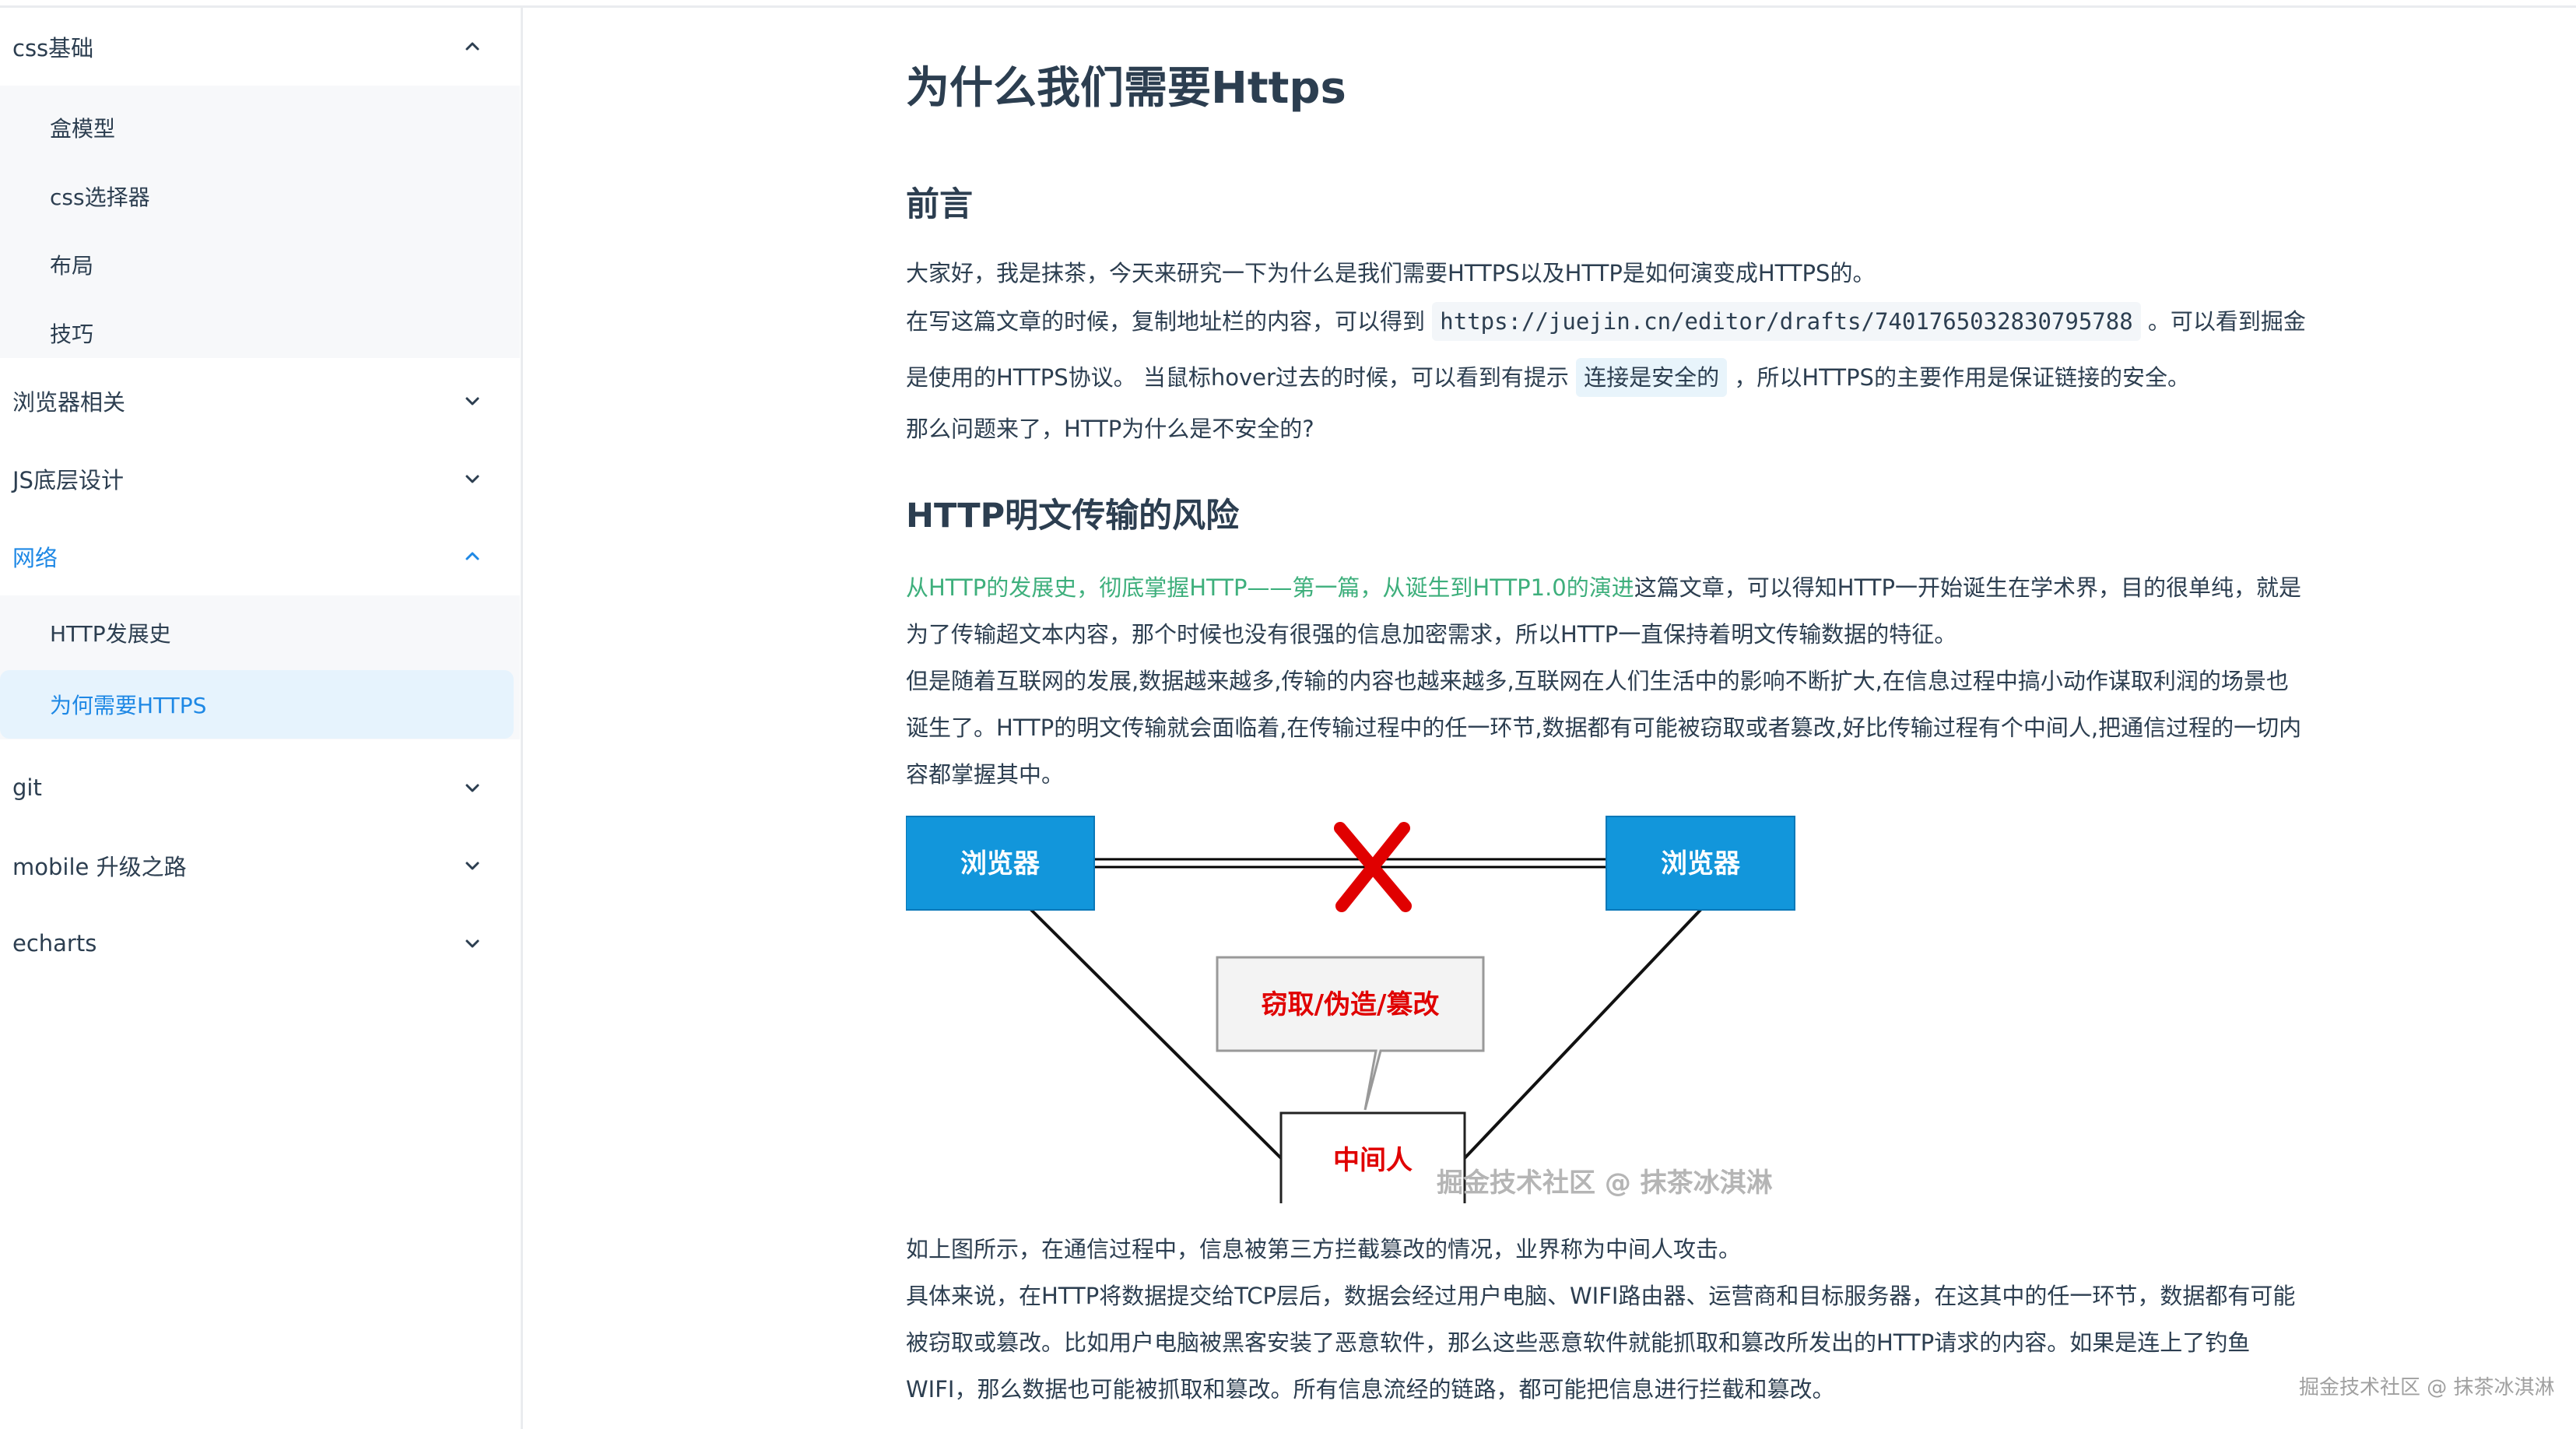  What do you see at coordinates (2427, 1387) in the screenshot?
I see `corner-watermark: 掘金技术社区 @ 抹茶冰淇淋` at bounding box center [2427, 1387].